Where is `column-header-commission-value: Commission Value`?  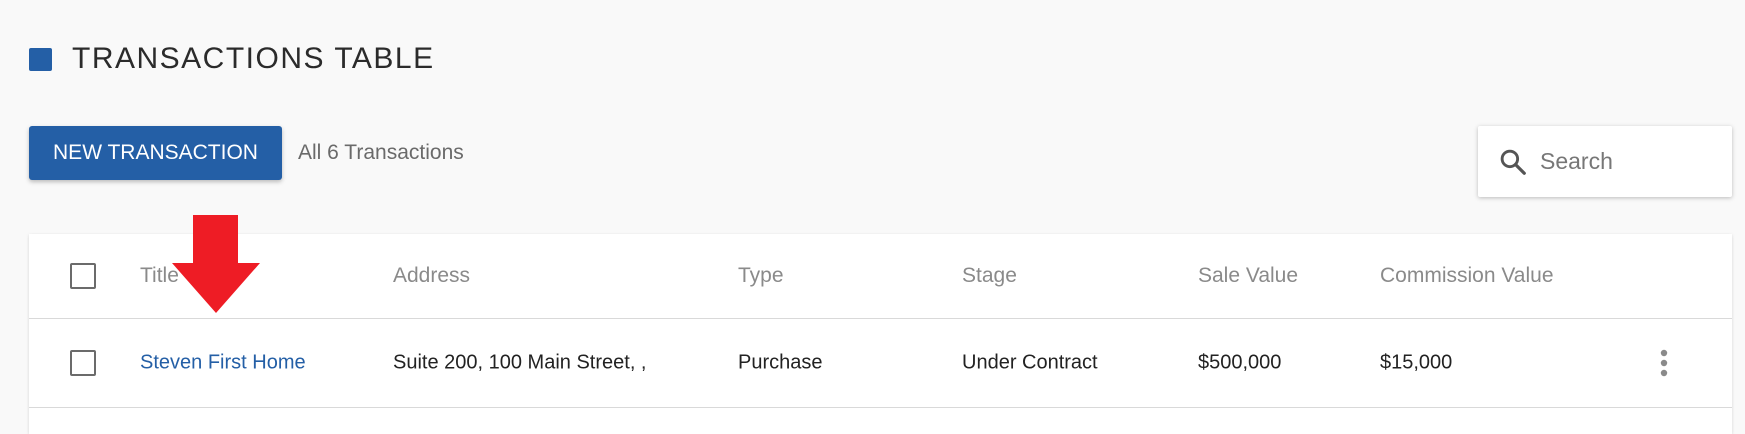
column-header-commission-value: Commission Value is located at coordinates (1467, 276).